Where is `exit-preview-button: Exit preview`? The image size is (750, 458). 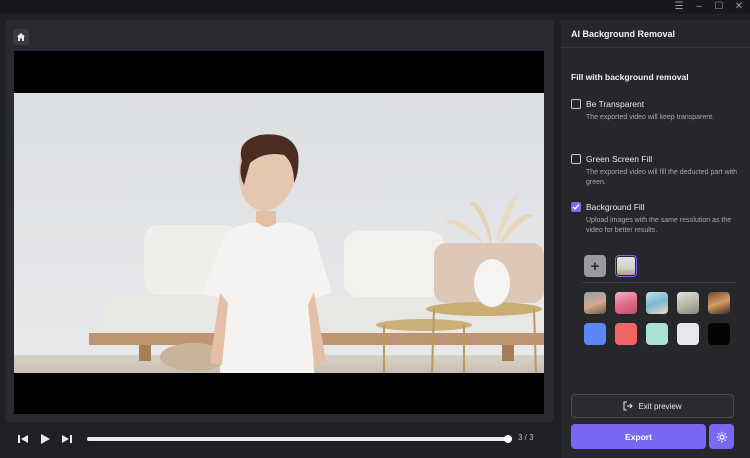
exit-preview-button: Exit preview is located at coordinates (652, 406).